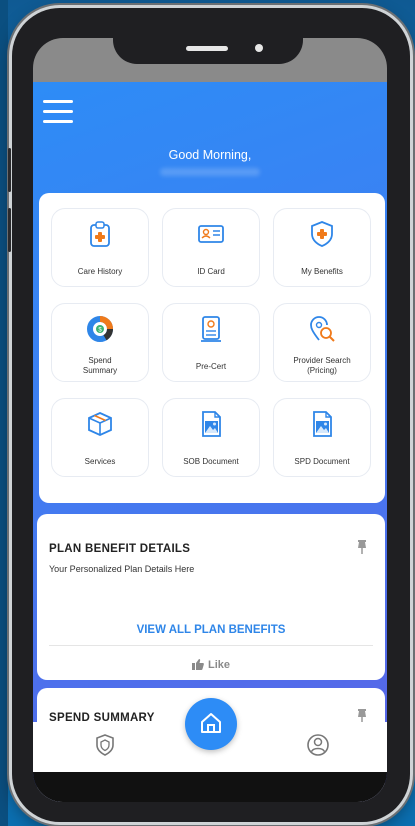  What do you see at coordinates (100, 234) in the screenshot?
I see `clipboard-plus-icon` at bounding box center [100, 234].